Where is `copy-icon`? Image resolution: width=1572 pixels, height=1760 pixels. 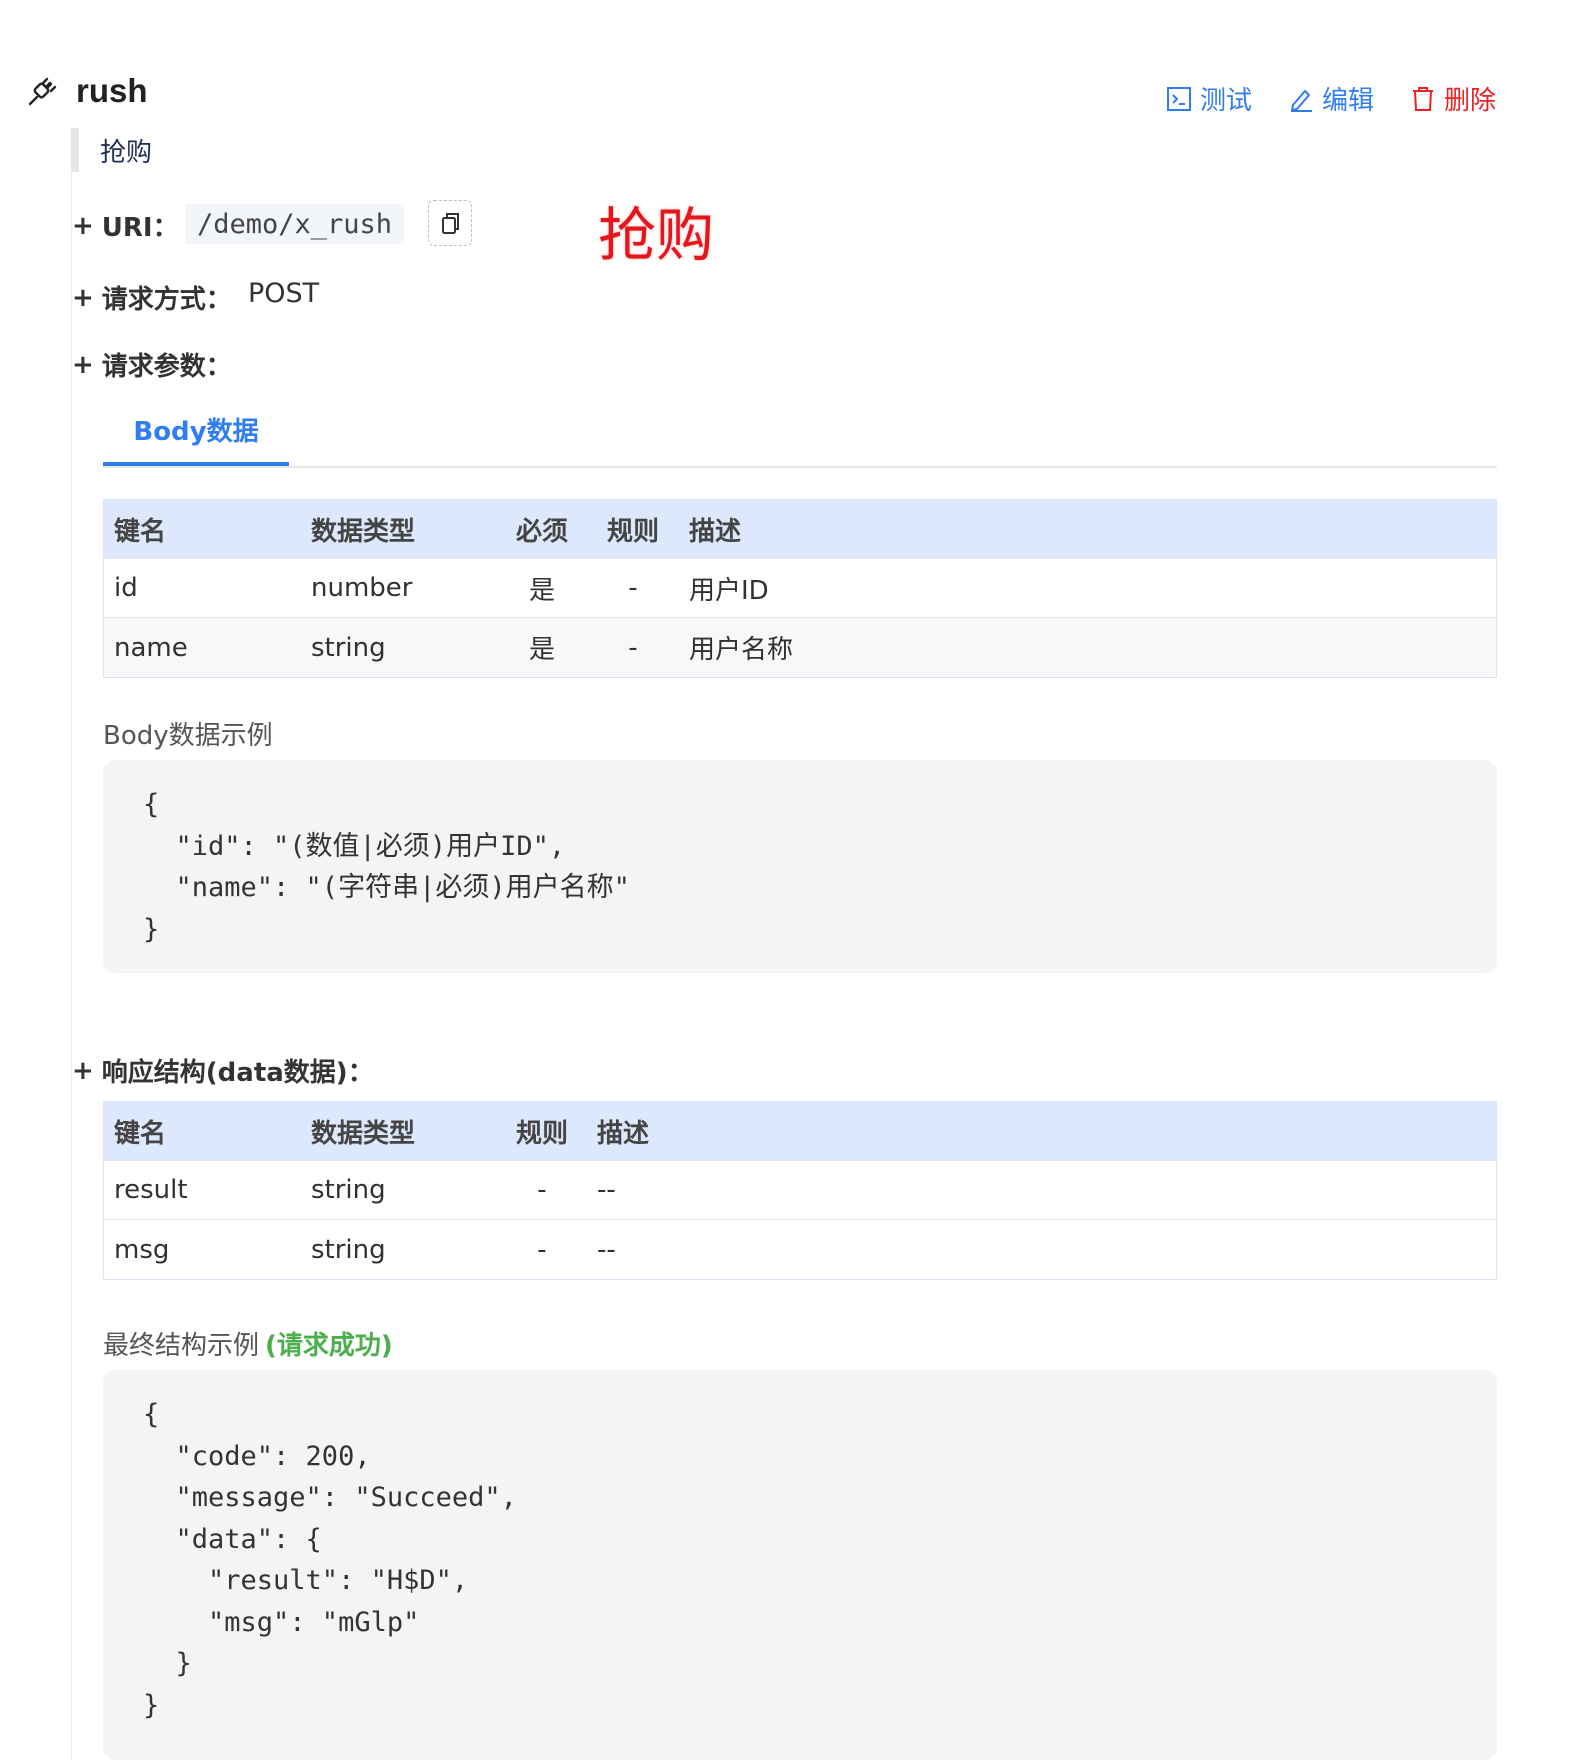 copy-icon is located at coordinates (450, 223).